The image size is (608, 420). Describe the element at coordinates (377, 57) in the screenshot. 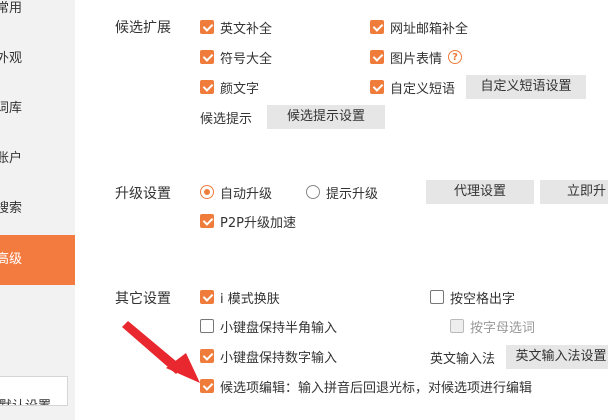

I see `image-emoji-checkbox` at that location.